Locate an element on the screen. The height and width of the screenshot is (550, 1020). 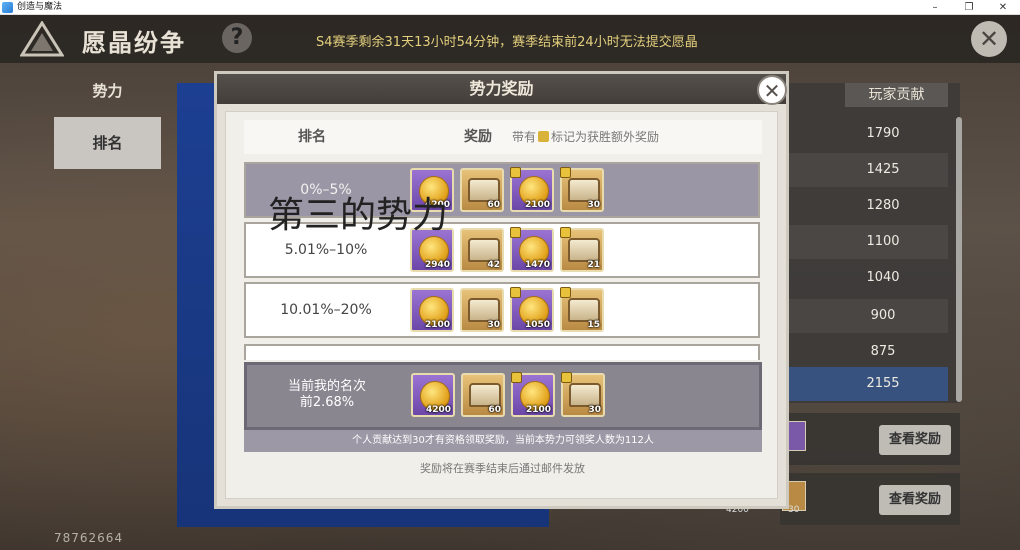
contribution-value: 1280 is located at coordinates (883, 205).